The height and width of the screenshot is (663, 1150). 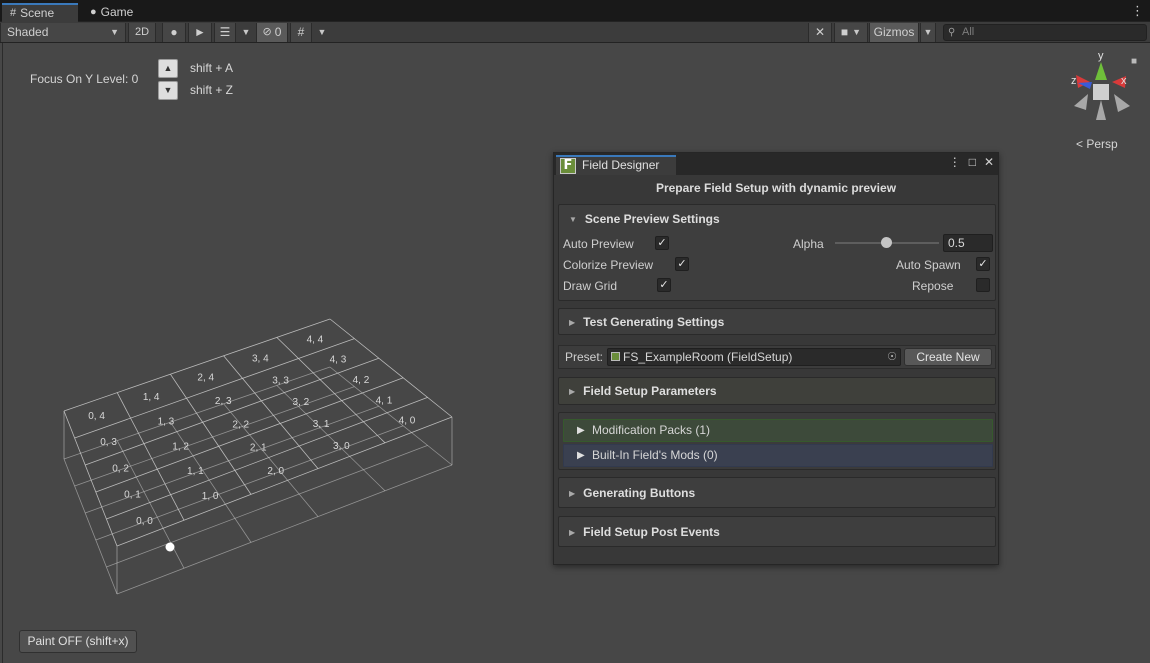 What do you see at coordinates (989, 162) in the screenshot?
I see `close-icon: ✕` at bounding box center [989, 162].